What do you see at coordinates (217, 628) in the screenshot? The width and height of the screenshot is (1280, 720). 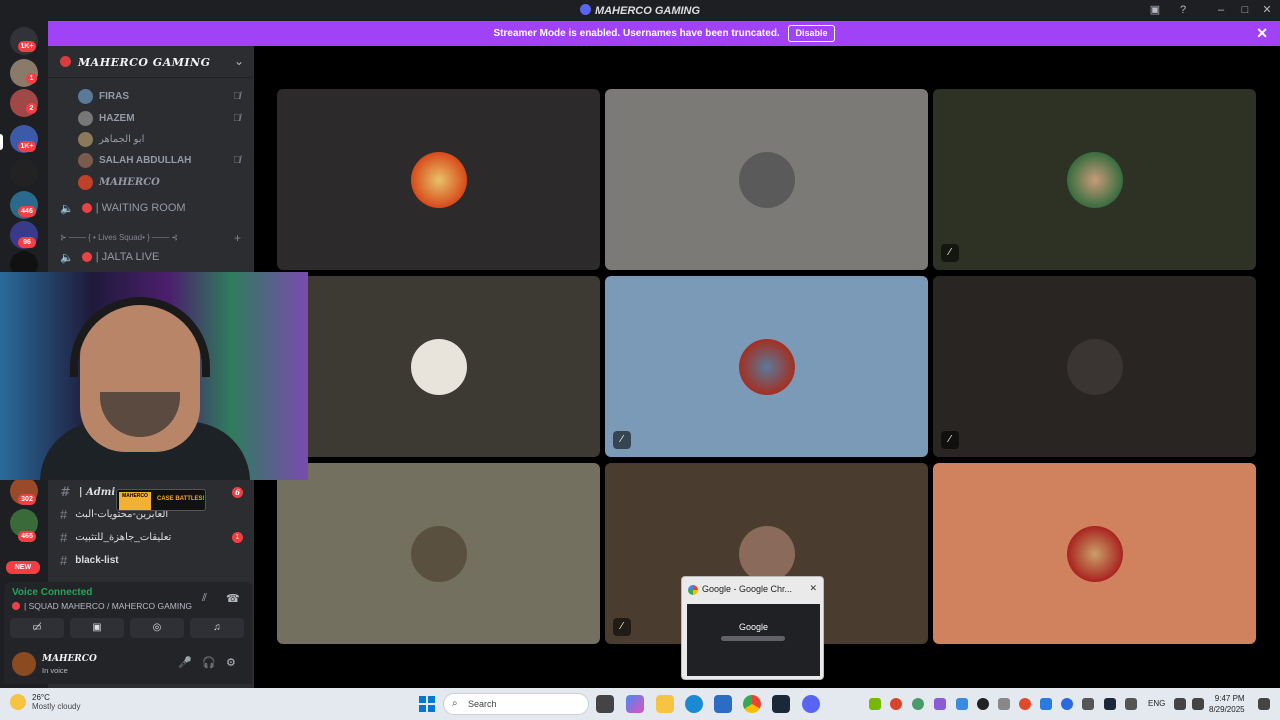 I see `soundboard-button: ♫` at bounding box center [217, 628].